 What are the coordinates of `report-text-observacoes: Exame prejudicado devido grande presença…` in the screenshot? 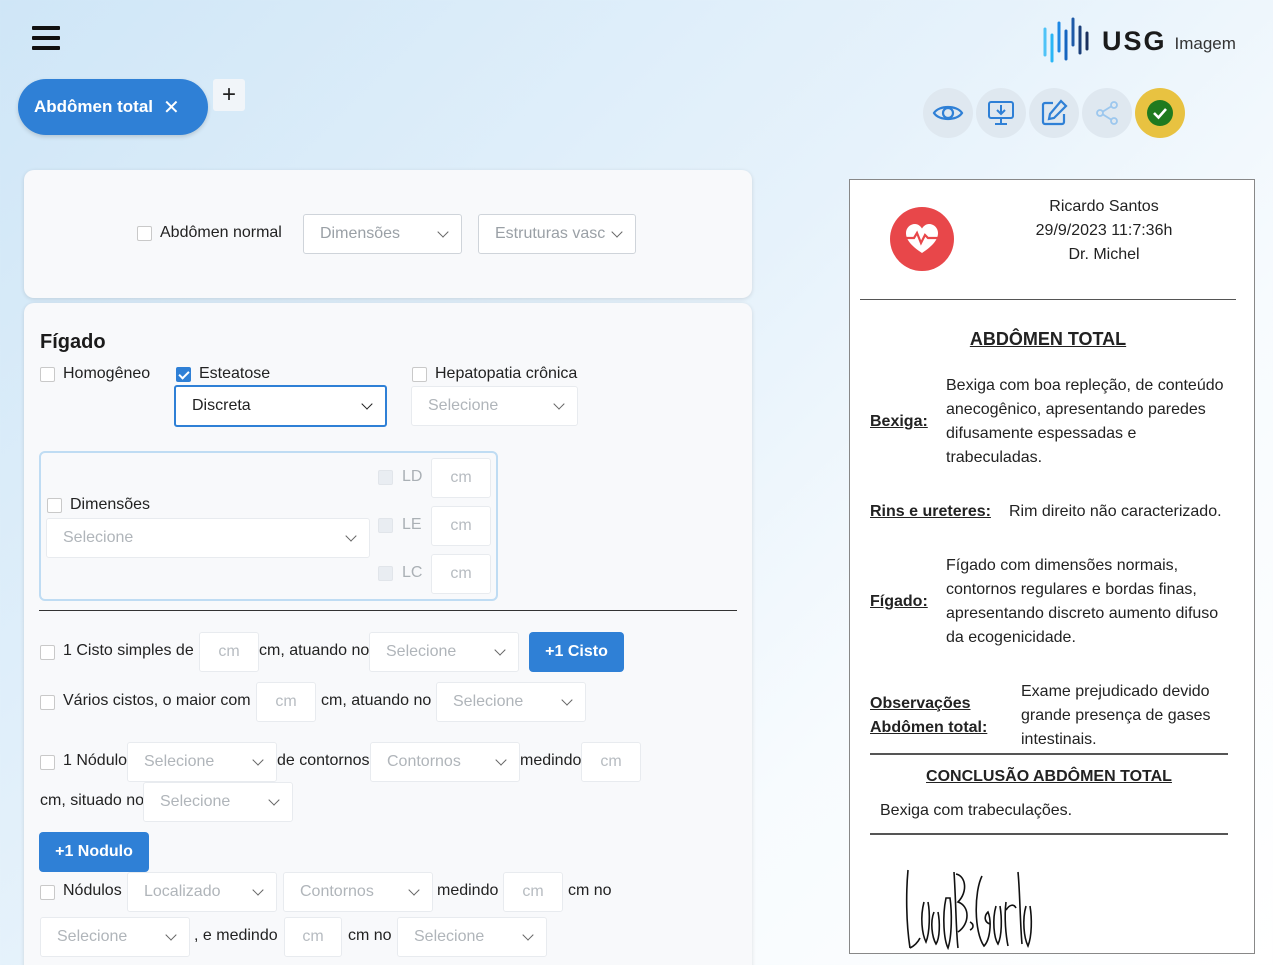 It's located at (1116, 715).